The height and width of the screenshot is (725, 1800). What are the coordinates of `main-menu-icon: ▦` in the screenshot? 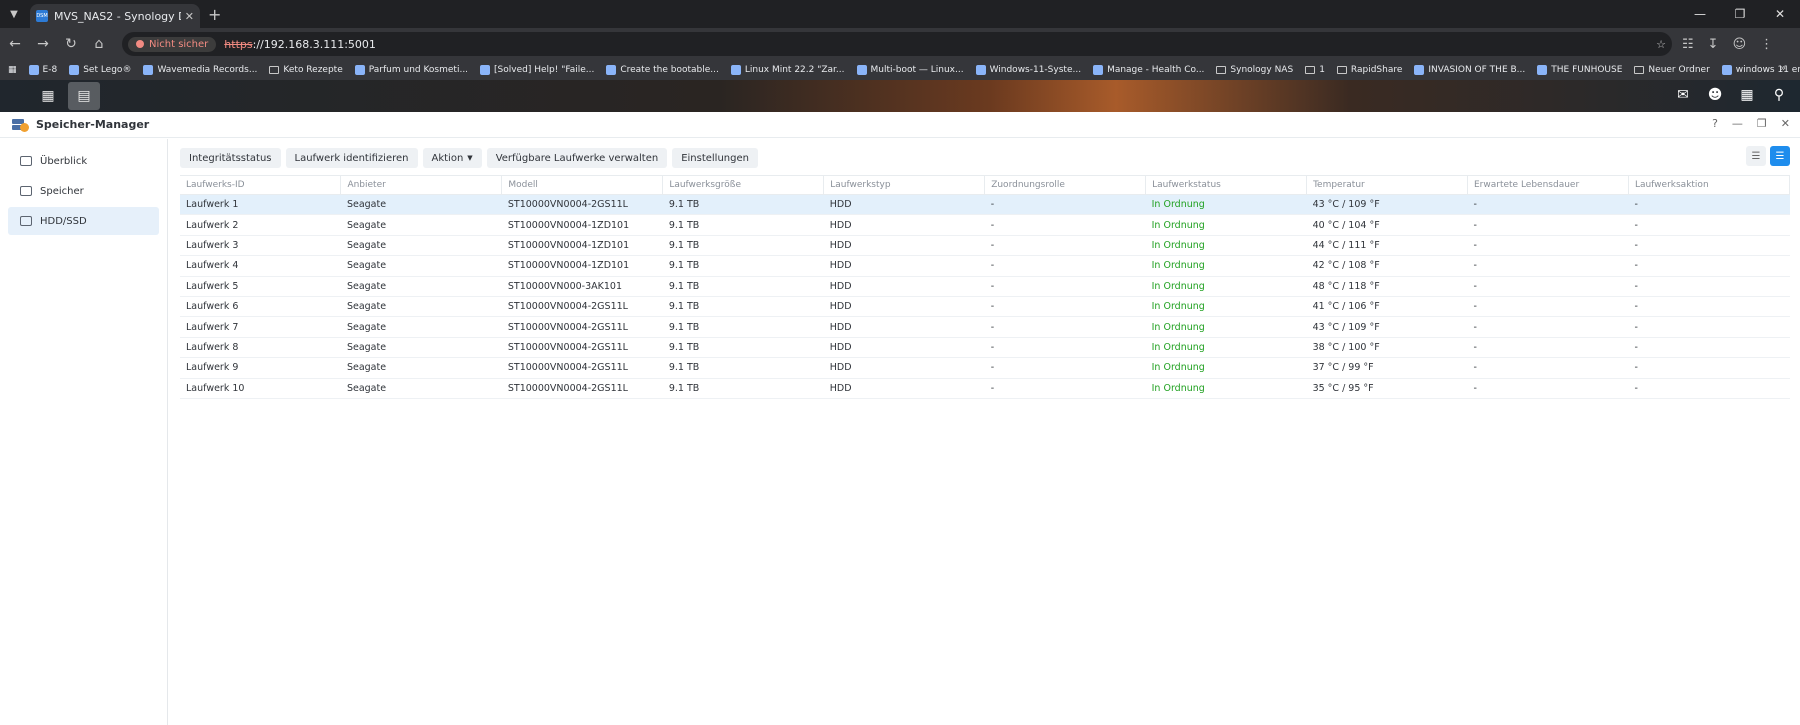 It's located at (48, 96).